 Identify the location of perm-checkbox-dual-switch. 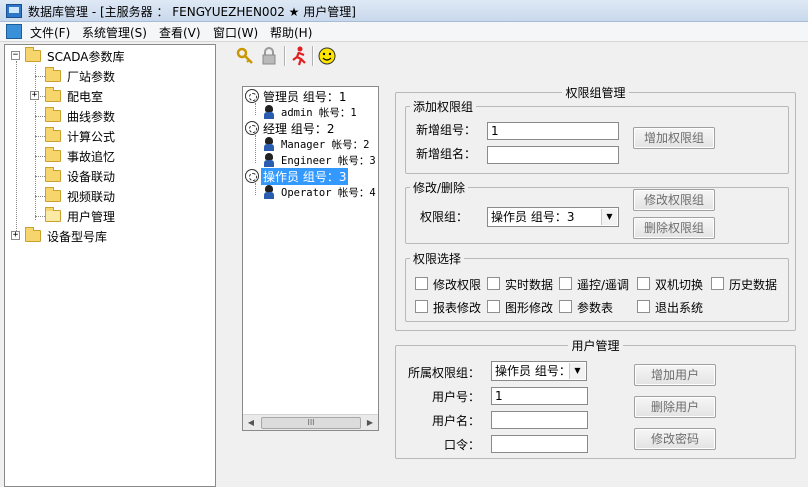
(643, 283).